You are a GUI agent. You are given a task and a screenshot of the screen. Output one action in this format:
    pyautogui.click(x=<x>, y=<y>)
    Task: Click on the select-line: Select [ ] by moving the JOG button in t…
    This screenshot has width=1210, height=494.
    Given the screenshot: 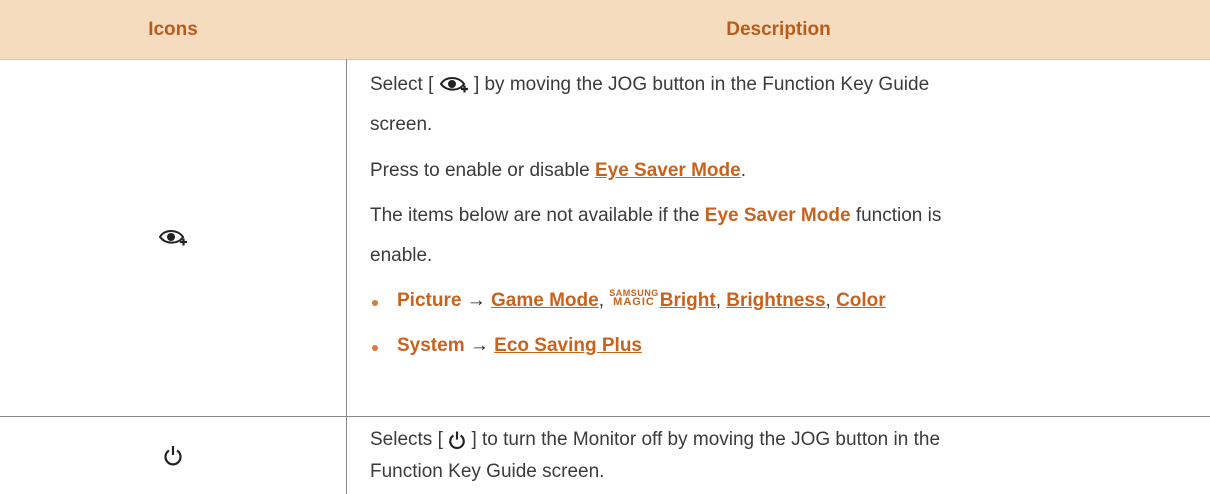 What is the action you would take?
    pyautogui.click(x=780, y=88)
    